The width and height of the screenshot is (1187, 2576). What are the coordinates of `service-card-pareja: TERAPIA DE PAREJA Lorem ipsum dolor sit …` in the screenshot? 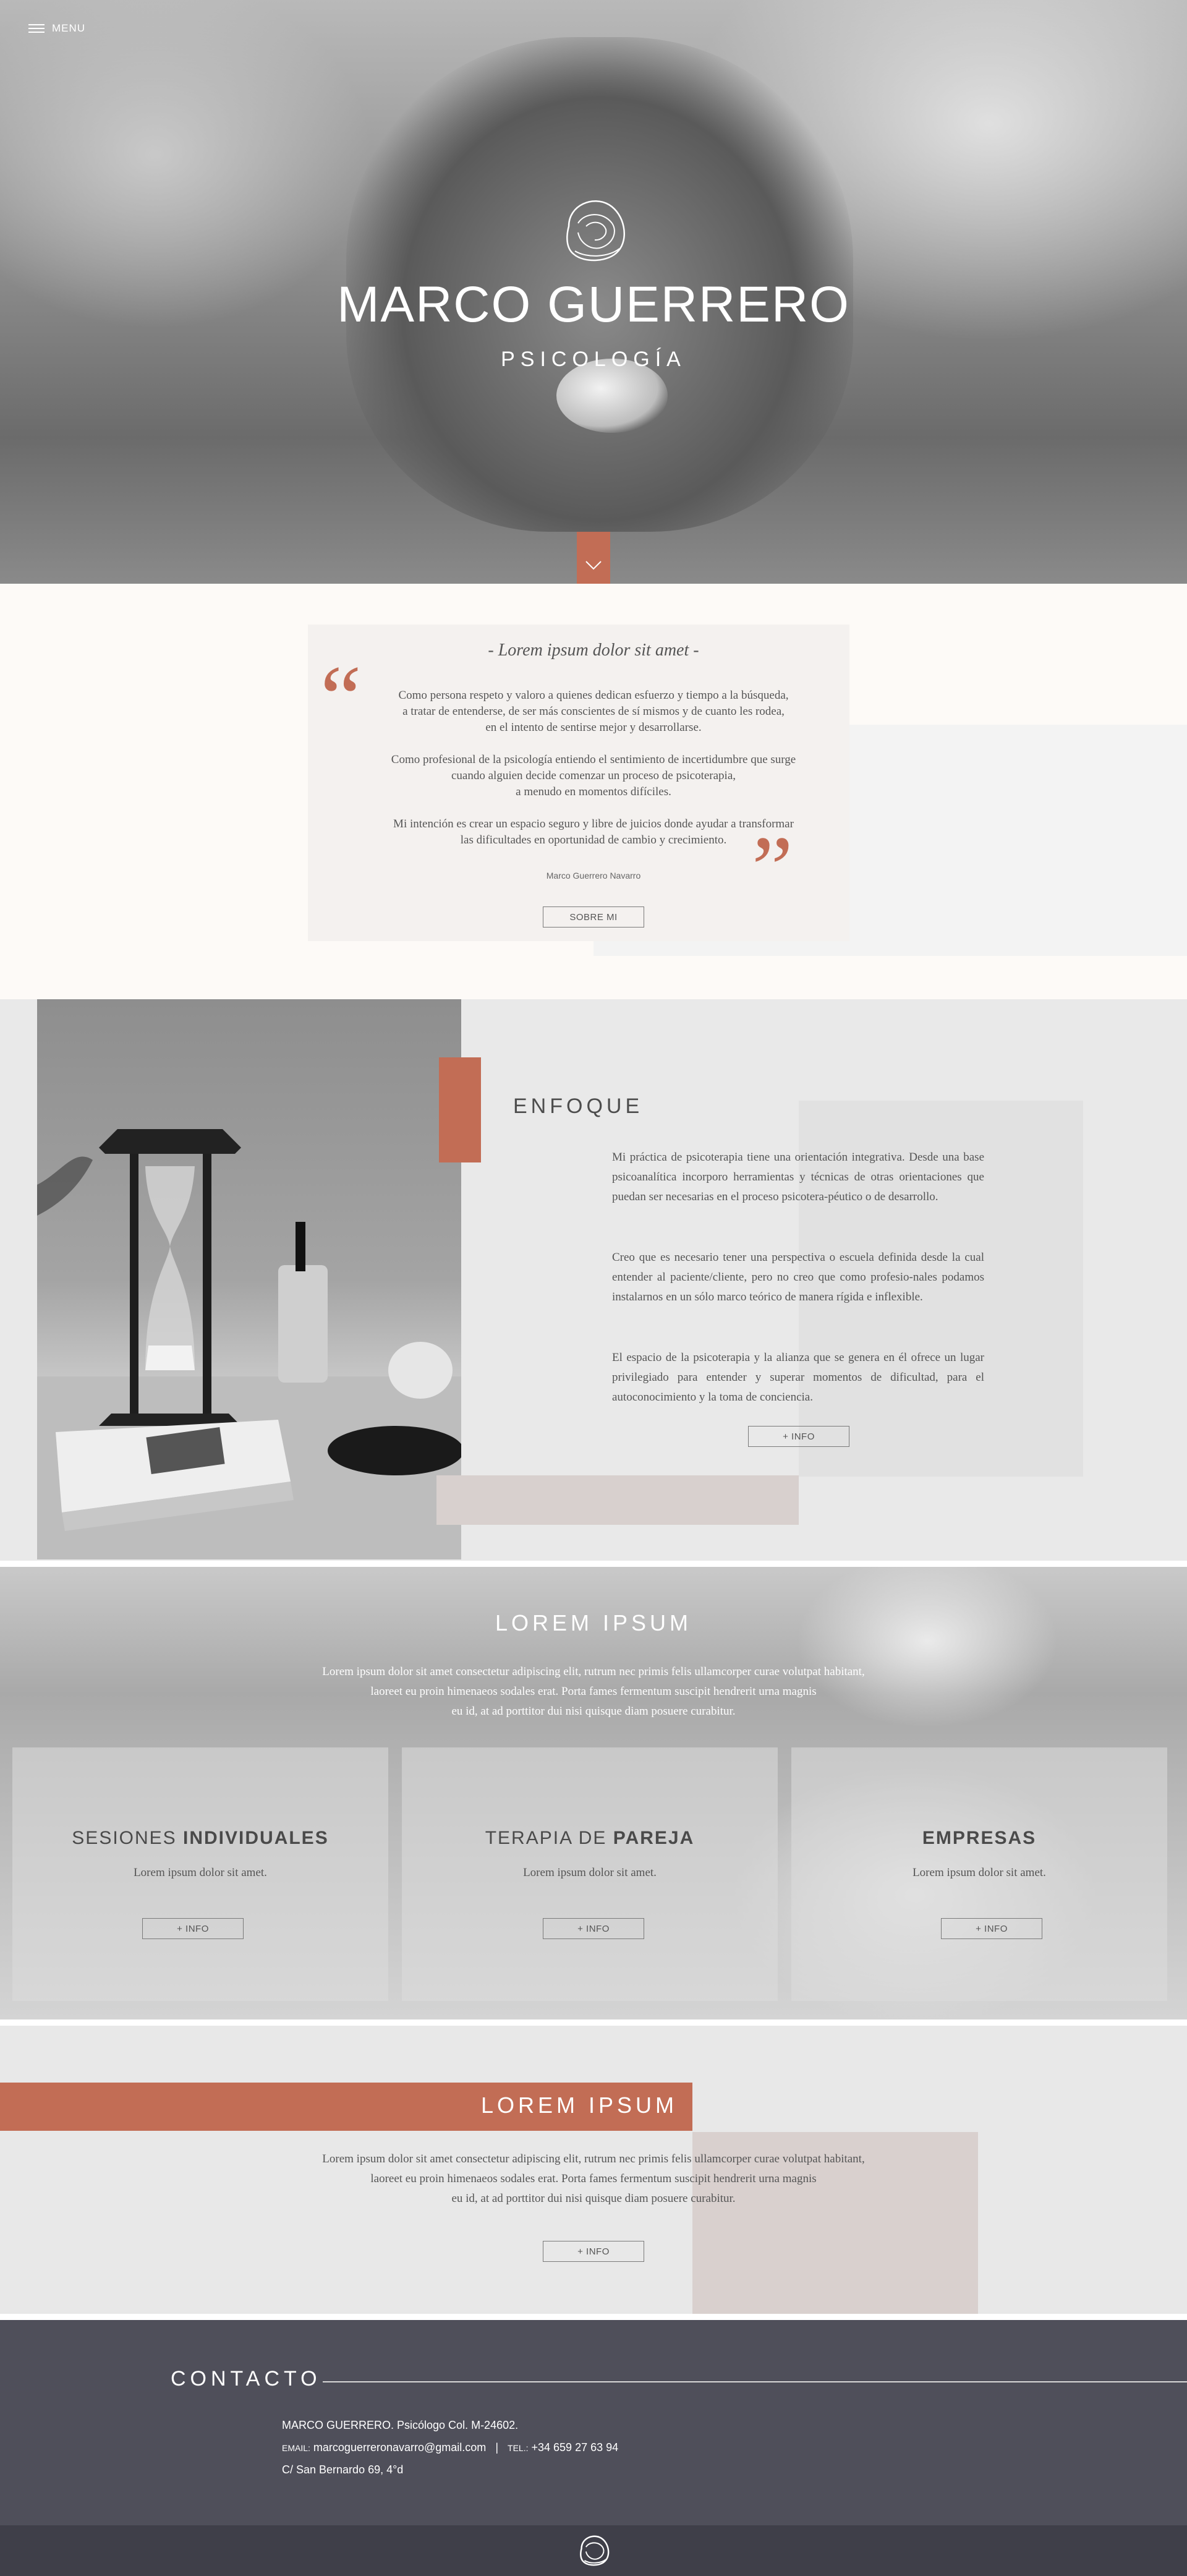 It's located at (590, 1874).